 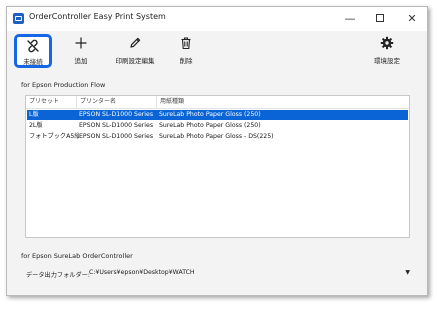 I want to click on paper-cell: SureLab Photo Paper Gloss - DS(225), so click(x=216, y=136).